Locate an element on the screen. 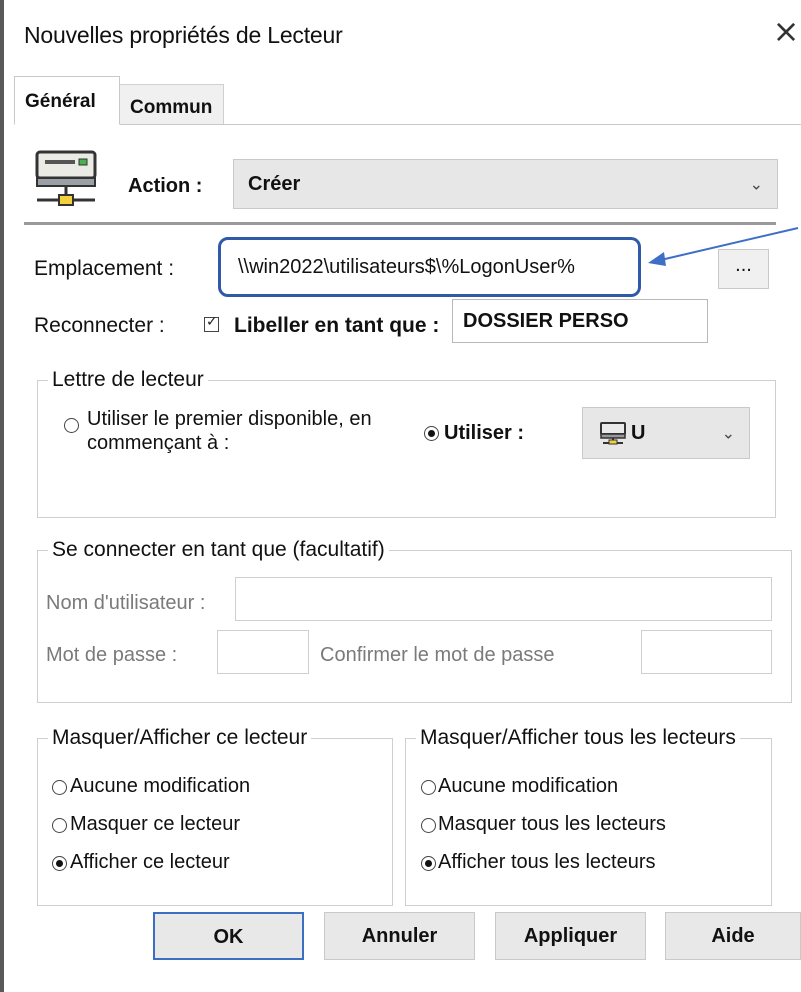  apply-button: Appliquer is located at coordinates (570, 936).